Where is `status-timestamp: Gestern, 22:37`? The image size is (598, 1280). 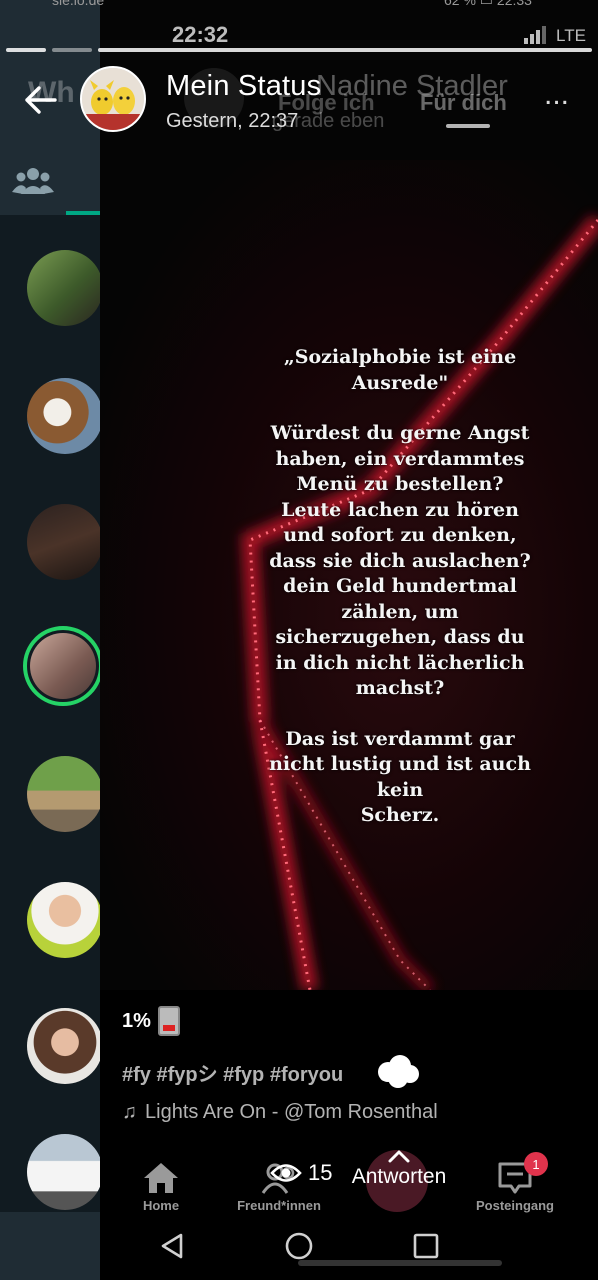 status-timestamp: Gestern, 22:37 is located at coordinates (232, 121).